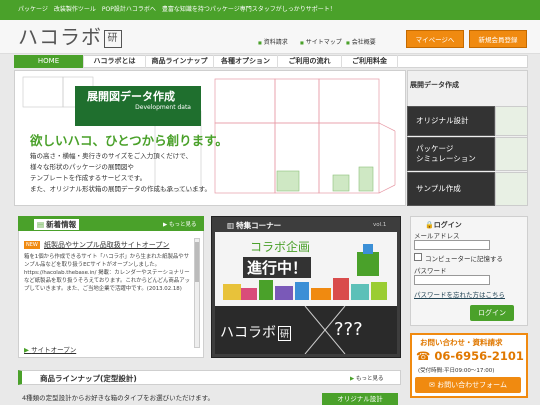  Describe the element at coordinates (248, 333) in the screenshot. I see `feature-logo-text: ハコラボ` at that location.